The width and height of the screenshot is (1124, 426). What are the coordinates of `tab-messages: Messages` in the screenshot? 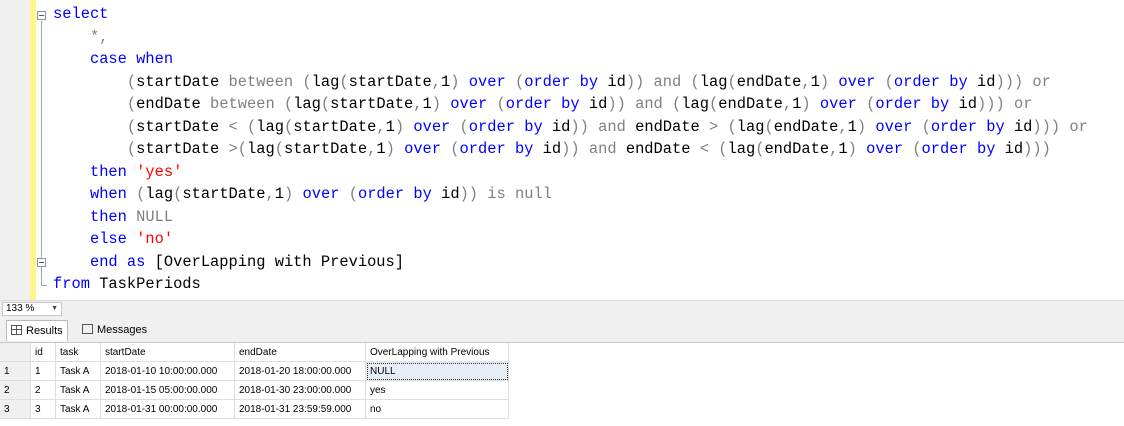 It's located at (114, 330).